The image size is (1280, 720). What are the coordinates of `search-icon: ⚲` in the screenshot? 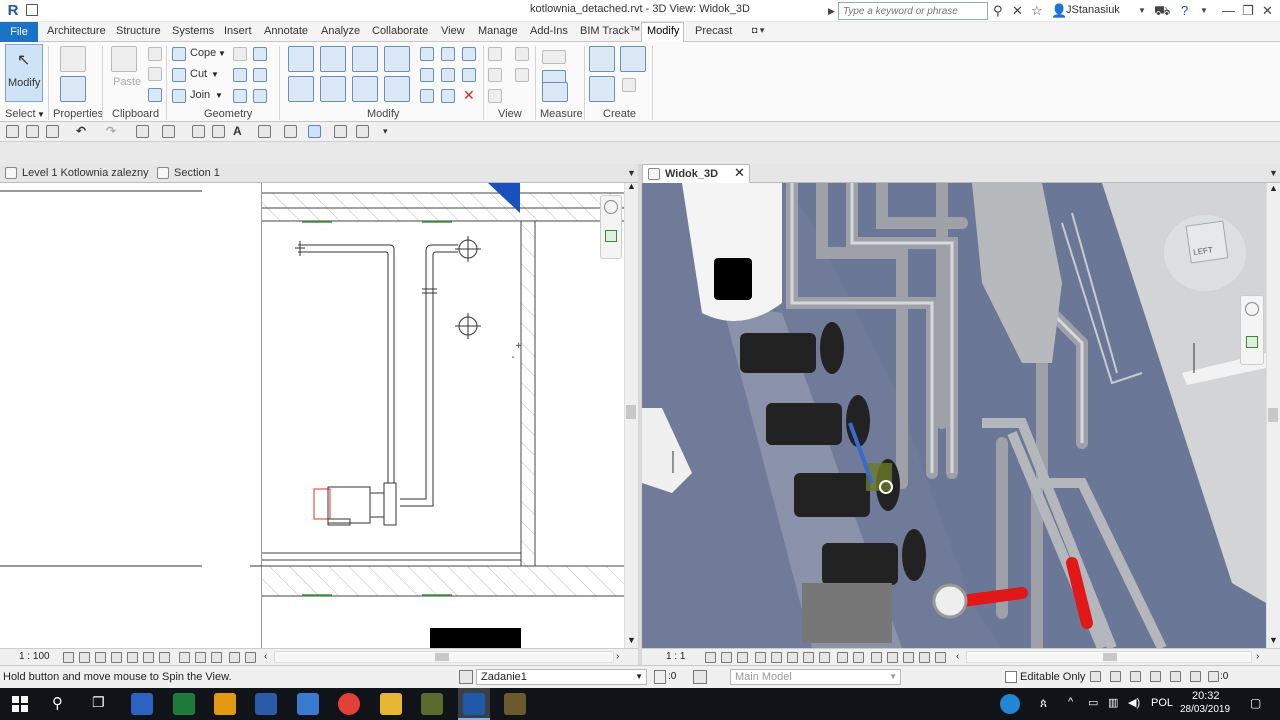 It's located at (57, 703).